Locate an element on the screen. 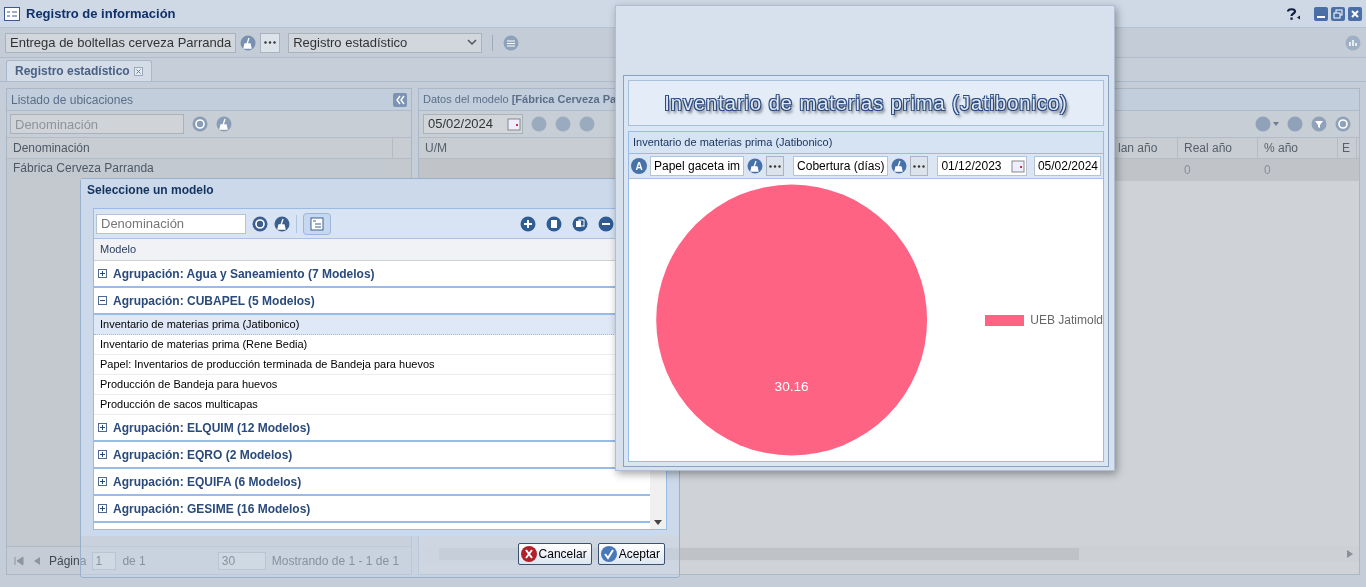 The height and width of the screenshot is (587, 1366). dialog-title: Seleccione un modelo is located at coordinates (150, 190).